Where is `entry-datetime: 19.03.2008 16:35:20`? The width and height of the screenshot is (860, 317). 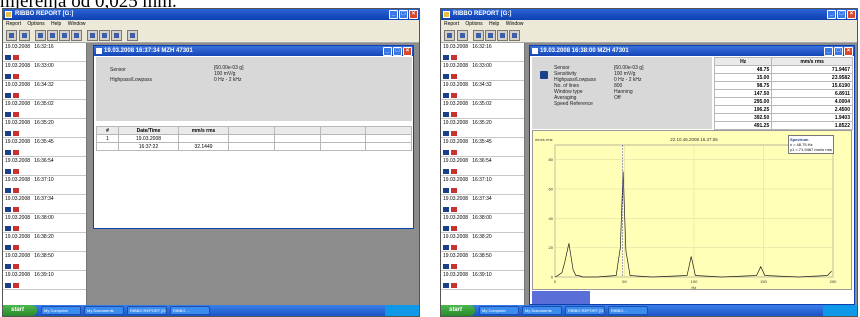 entry-datetime: 19.03.2008 16:35:20 is located at coordinates (29, 123).